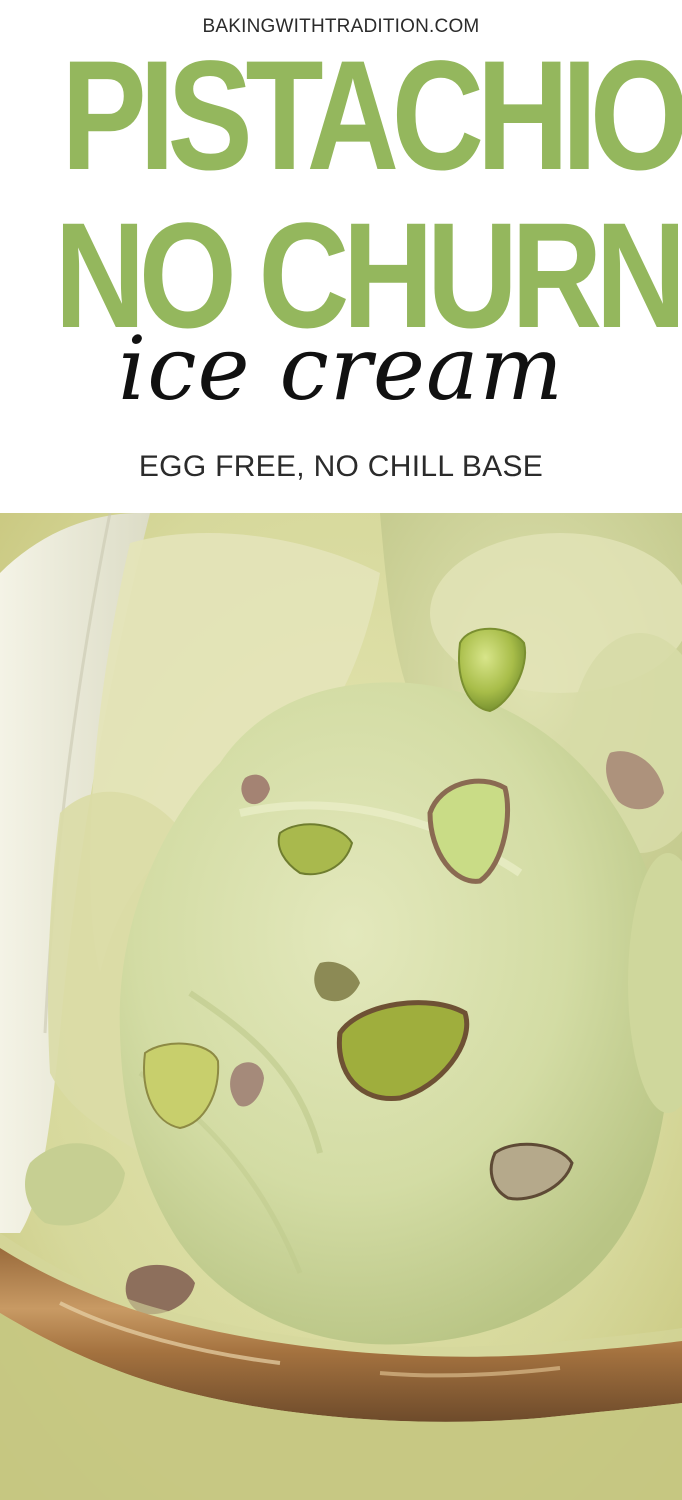 The image size is (682, 1500). What do you see at coordinates (371, 116) in the screenshot?
I see `title-line-1: PISTACHIO` at bounding box center [371, 116].